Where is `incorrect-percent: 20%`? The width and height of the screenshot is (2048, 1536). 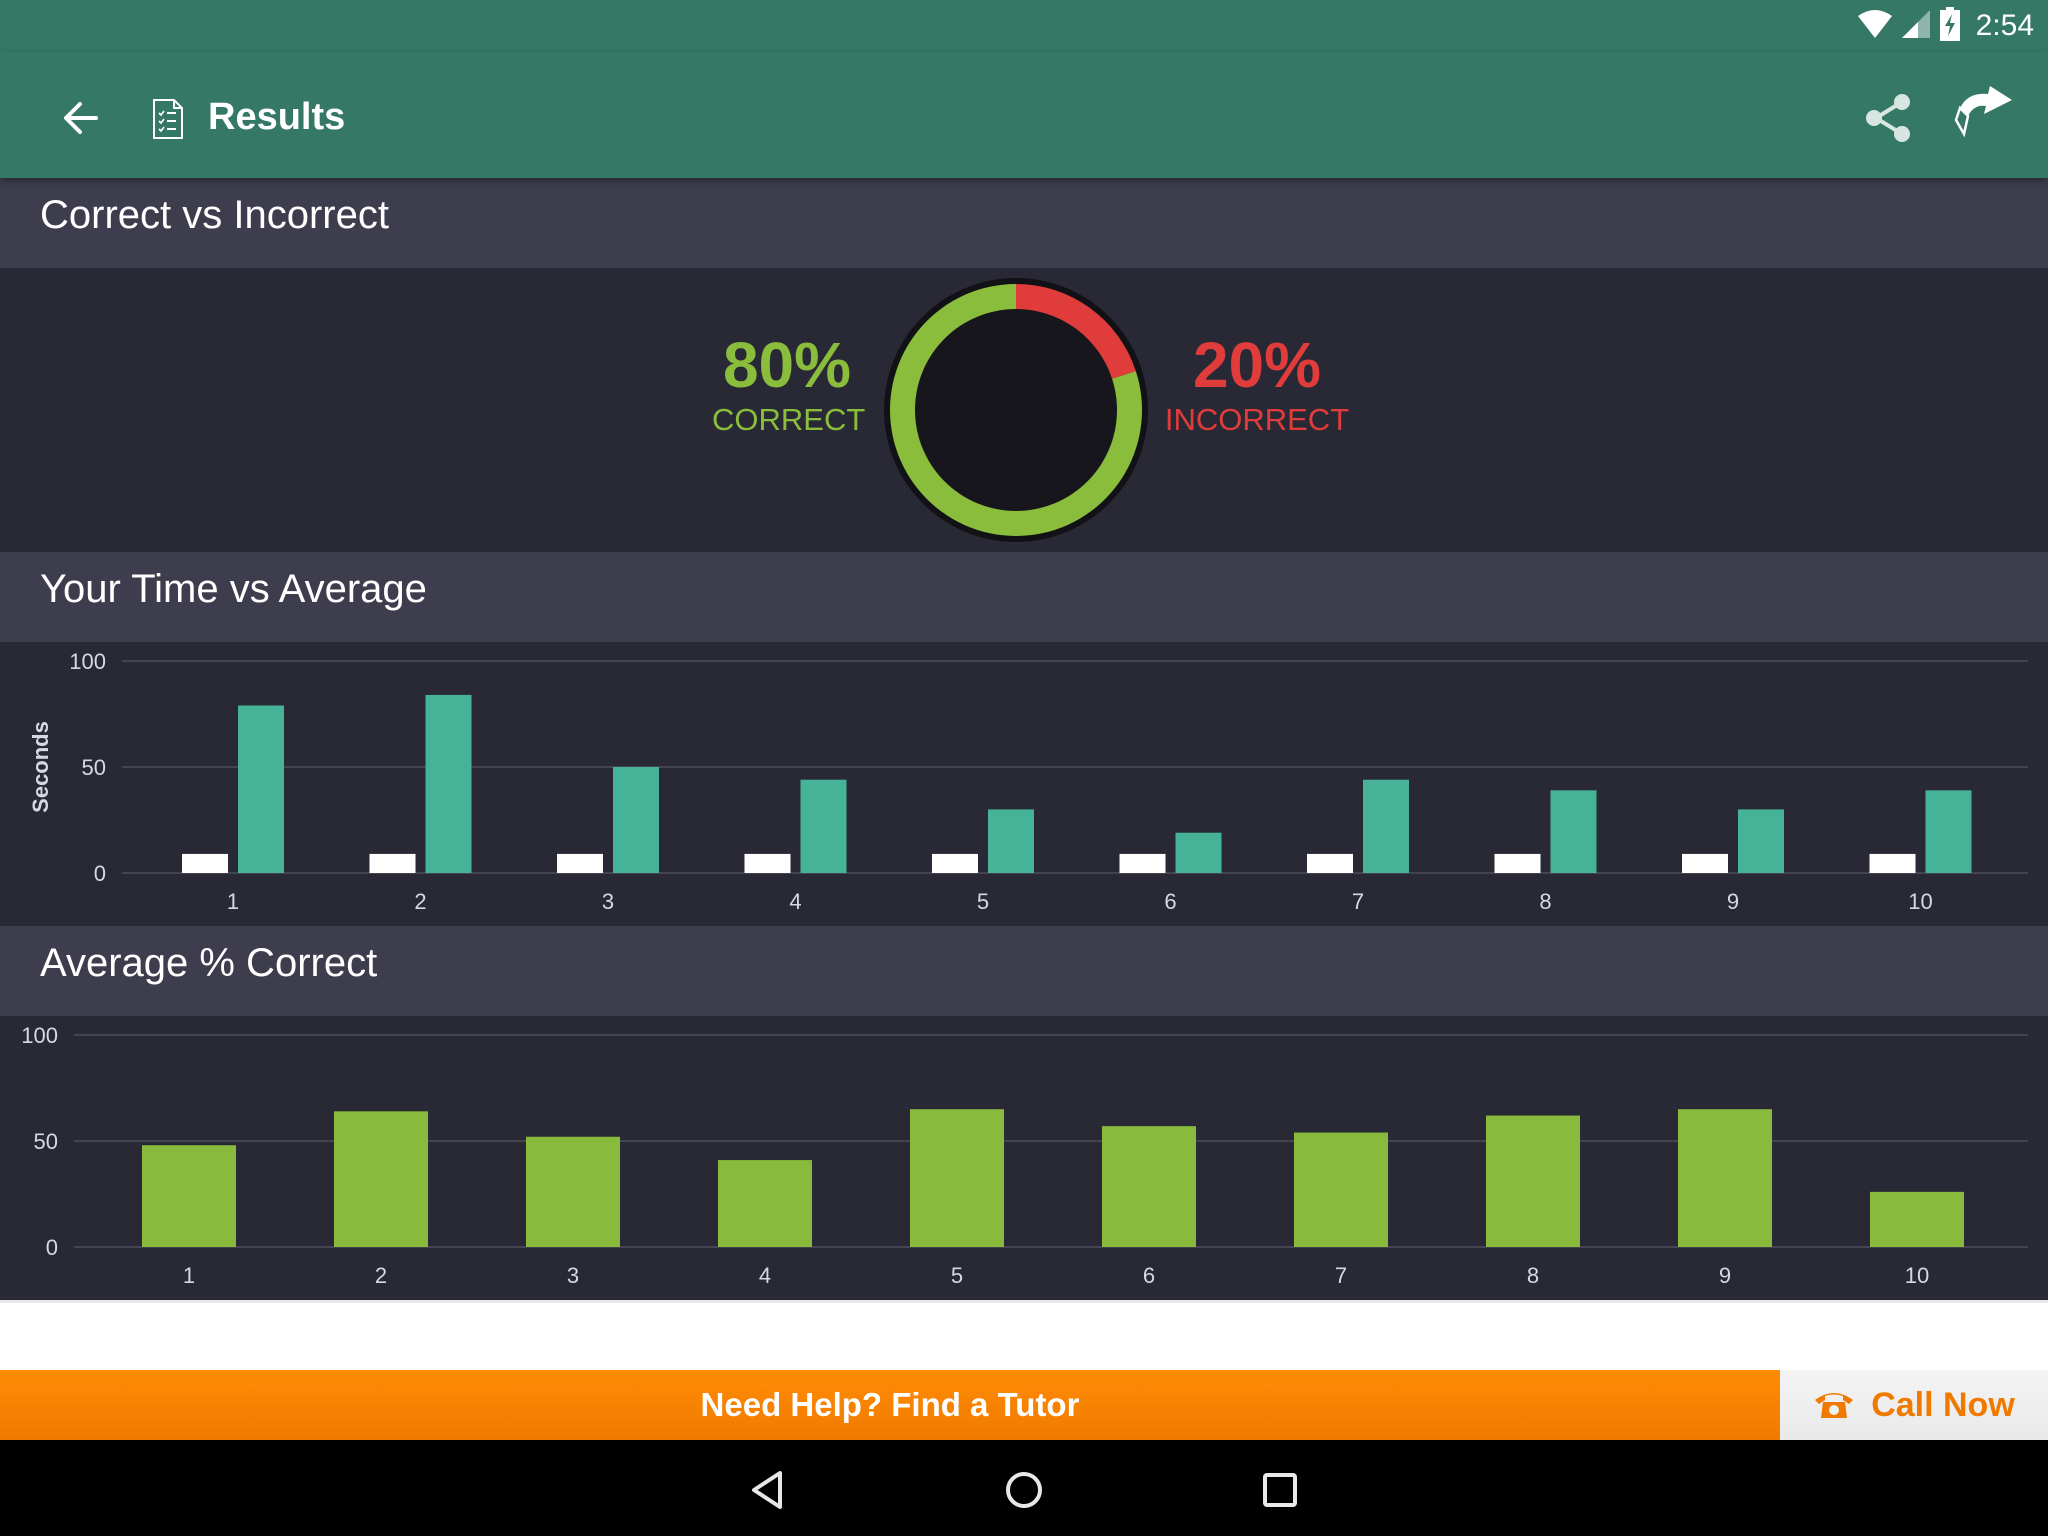 incorrect-percent: 20% is located at coordinates (1257, 365).